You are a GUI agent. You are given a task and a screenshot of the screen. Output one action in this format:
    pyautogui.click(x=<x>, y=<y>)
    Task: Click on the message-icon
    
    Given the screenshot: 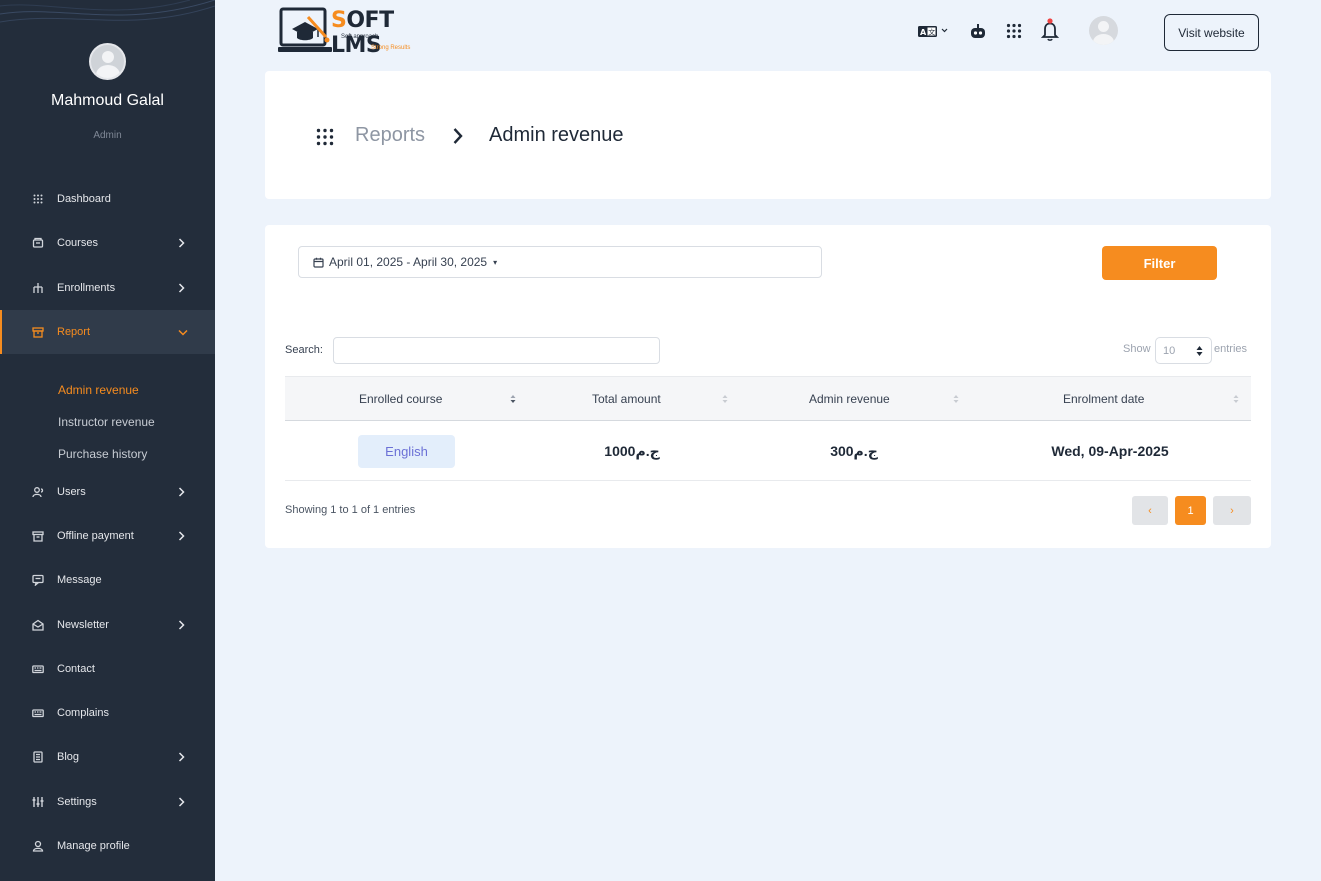 What is the action you would take?
    pyautogui.click(x=38, y=580)
    